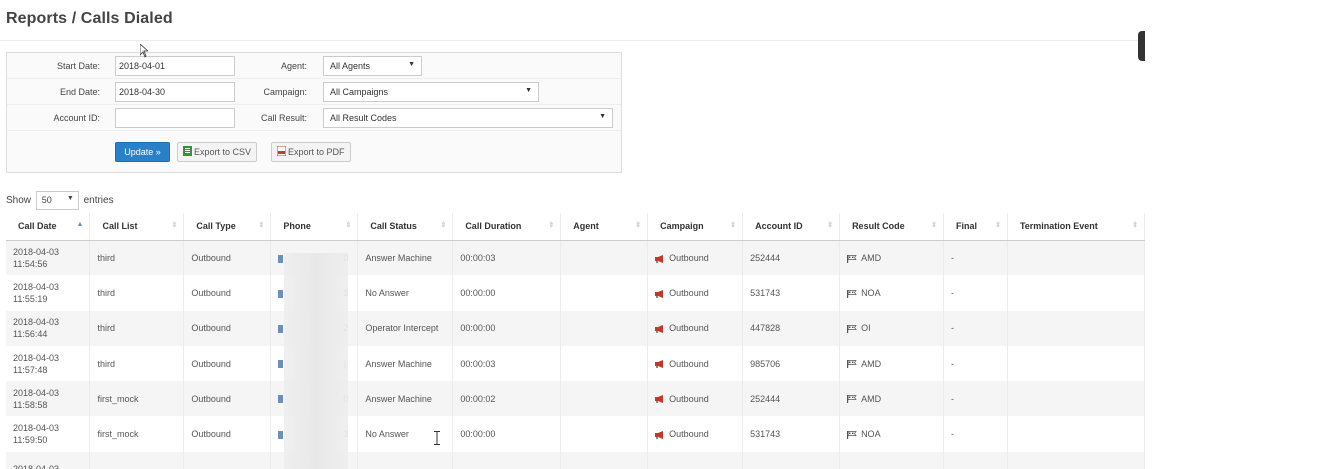  I want to click on column-header-phone: Phone ⇕, so click(314, 227).